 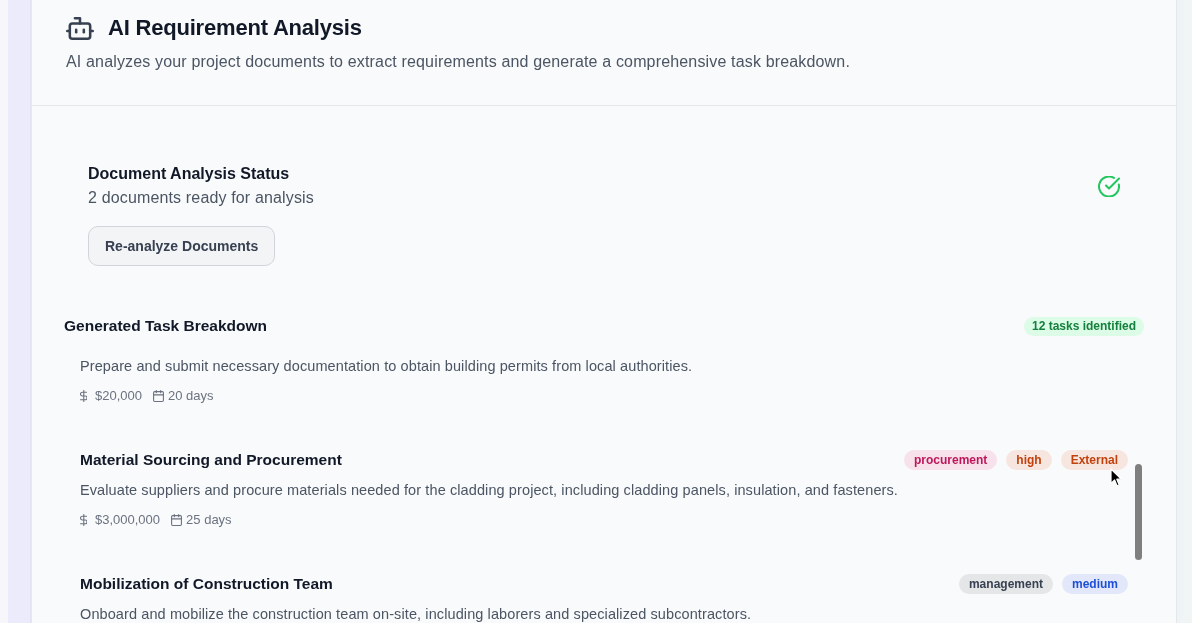 I want to click on task-tag: External, so click(x=1094, y=460).